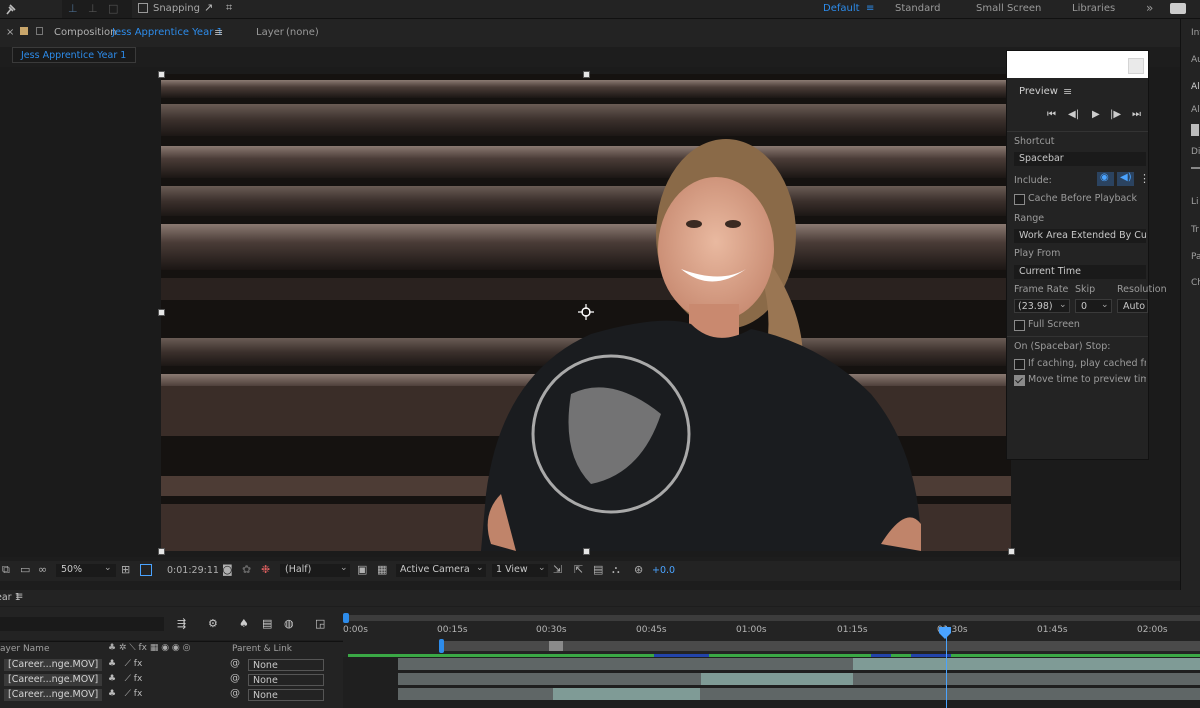  What do you see at coordinates (1080, 272) in the screenshot?
I see `play-from-dropdown: Current Time` at bounding box center [1080, 272].